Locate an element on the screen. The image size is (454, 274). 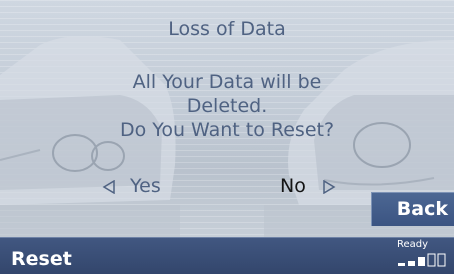
arrow-right-icon is located at coordinates (329, 186).